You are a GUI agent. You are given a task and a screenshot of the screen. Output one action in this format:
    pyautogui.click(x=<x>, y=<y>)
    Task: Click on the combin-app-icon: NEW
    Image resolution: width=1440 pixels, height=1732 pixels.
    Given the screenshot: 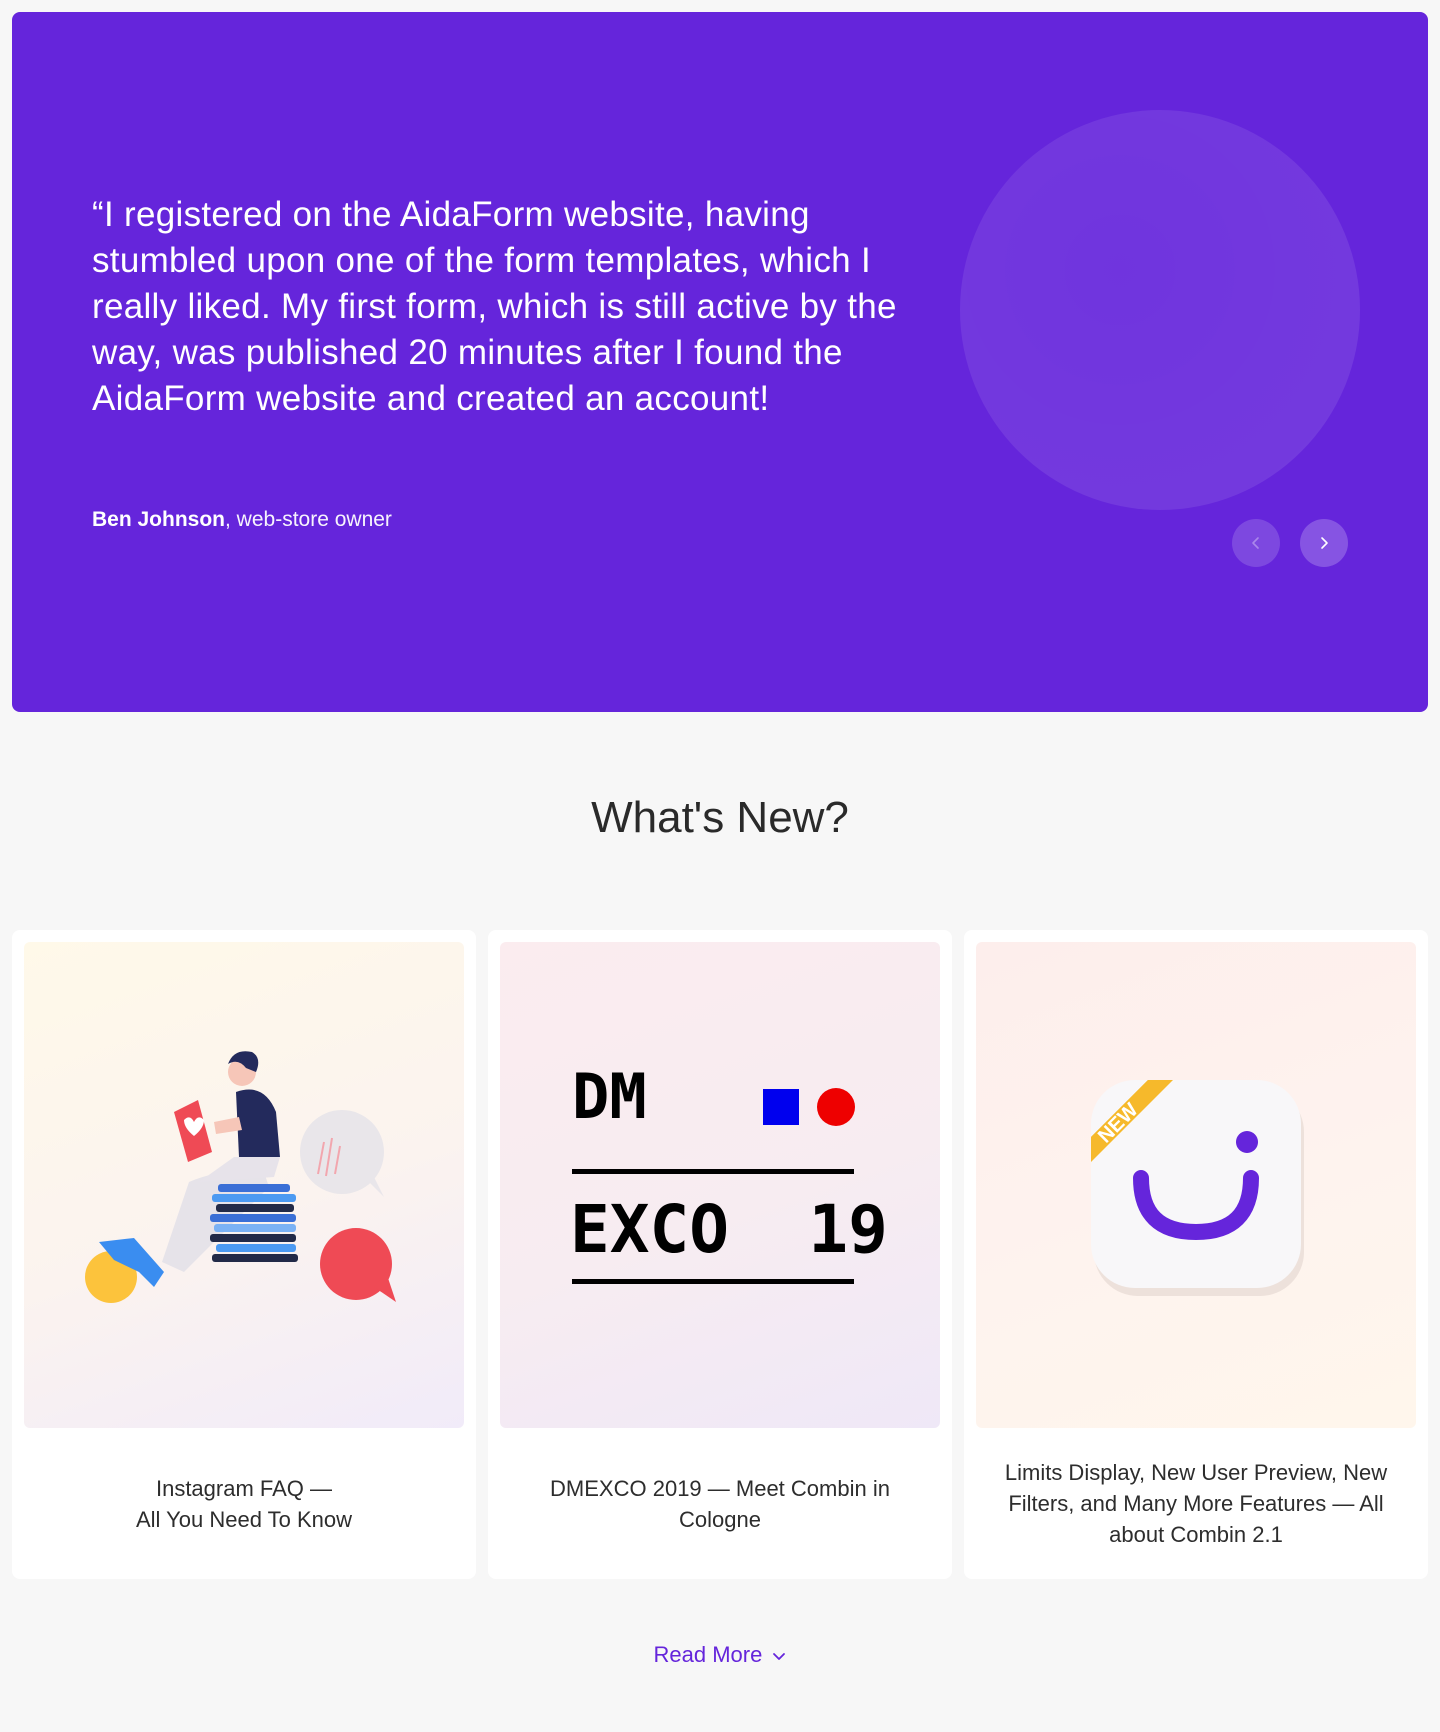 What is the action you would take?
    pyautogui.click(x=1196, y=1185)
    